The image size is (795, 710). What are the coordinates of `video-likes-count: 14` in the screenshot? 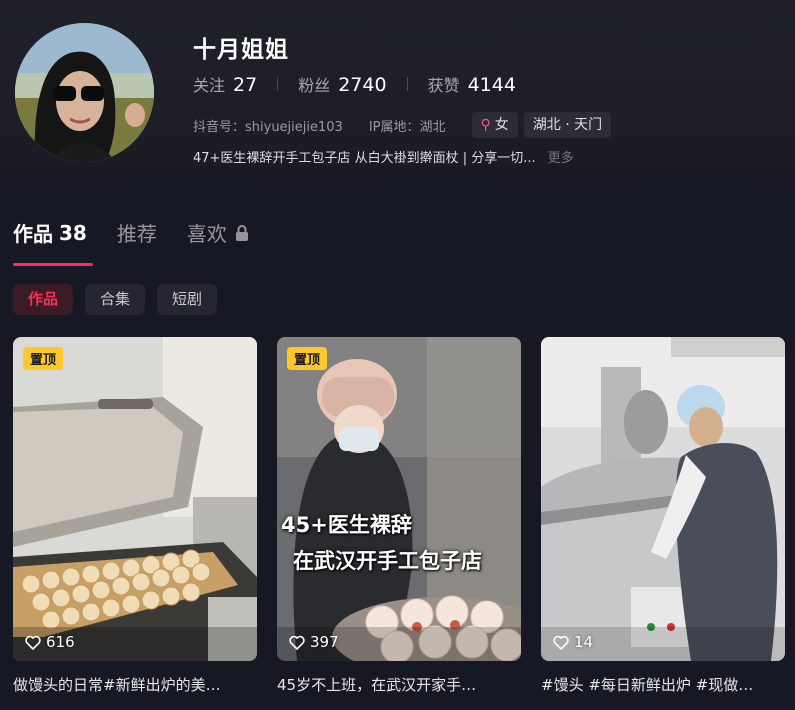 It's located at (584, 642).